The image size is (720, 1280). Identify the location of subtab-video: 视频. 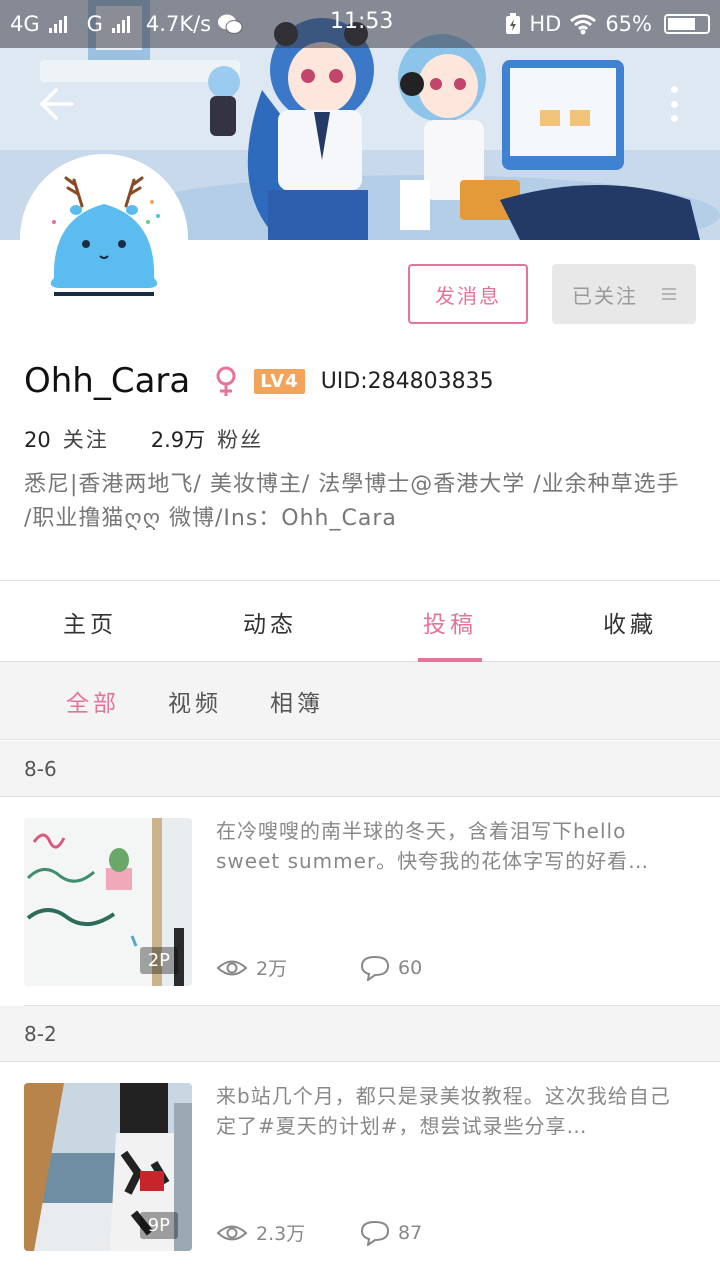
(195, 701).